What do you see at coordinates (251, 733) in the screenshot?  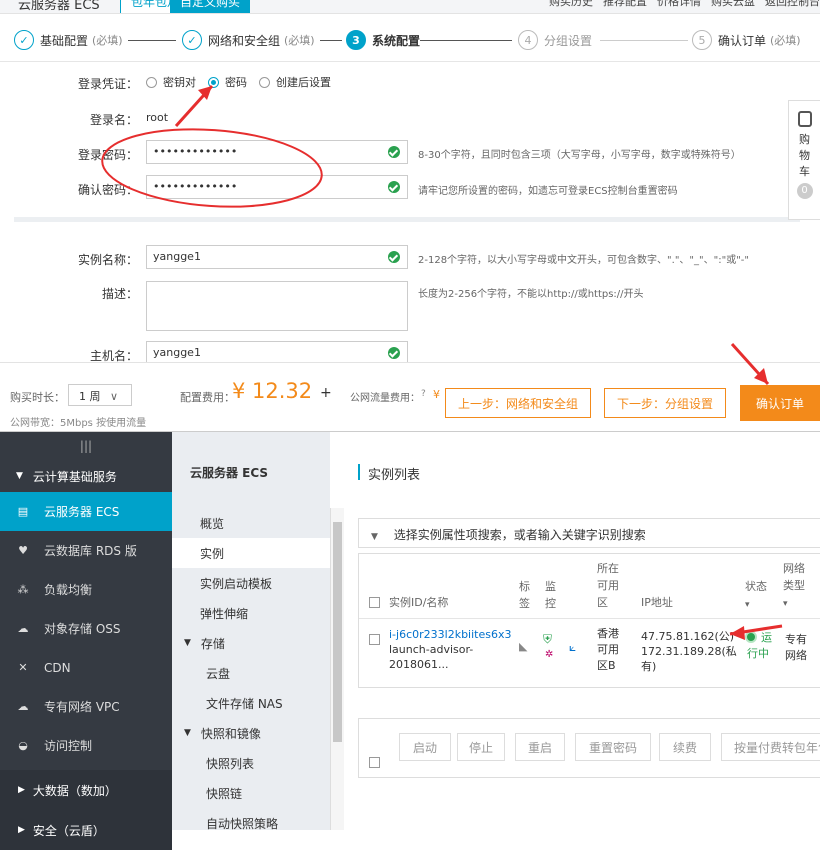 I see `submenu-group-snapshots: ▼ 快照和镜像` at bounding box center [251, 733].